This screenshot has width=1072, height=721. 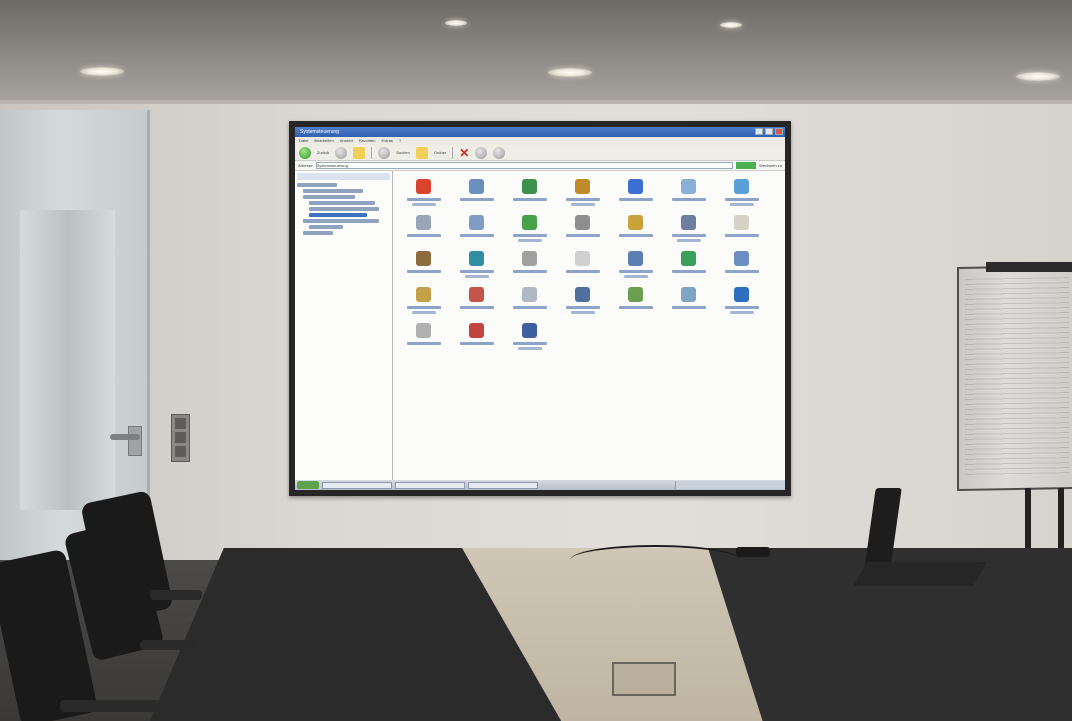 What do you see at coordinates (920, 574) in the screenshot?
I see `device-base` at bounding box center [920, 574].